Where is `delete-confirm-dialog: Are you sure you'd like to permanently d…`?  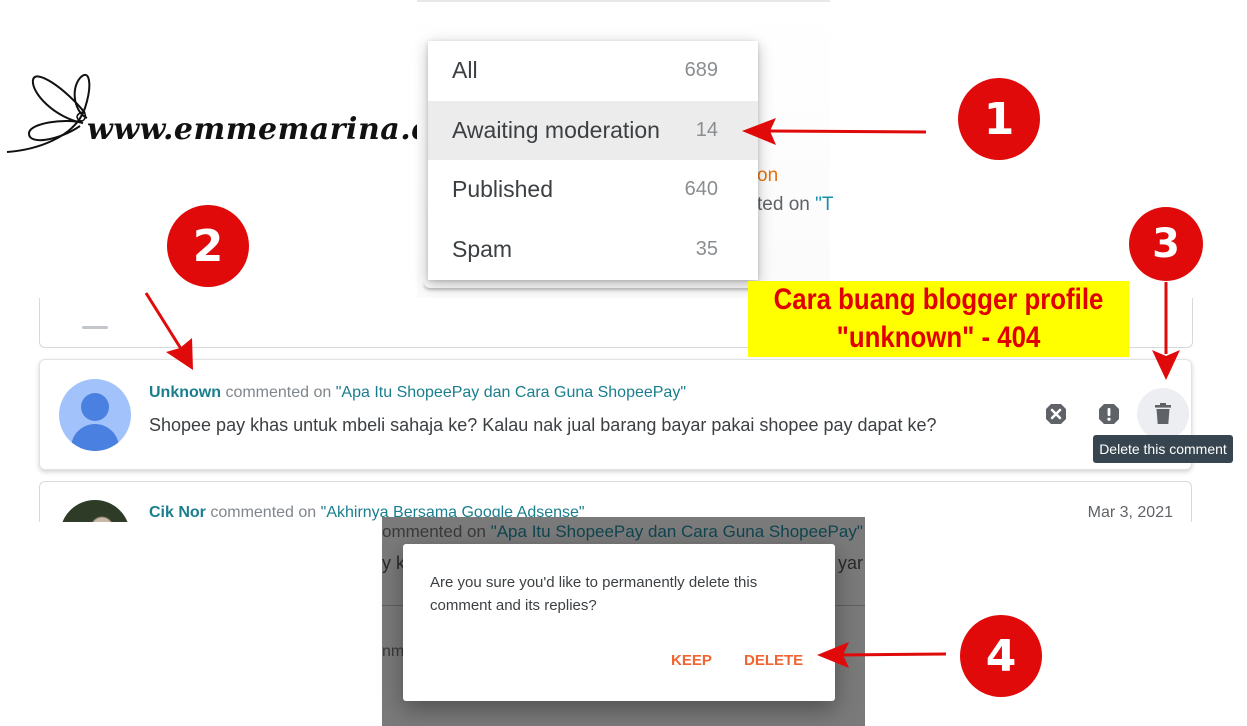 delete-confirm-dialog: Are you sure you'd like to permanently d… is located at coordinates (619, 622).